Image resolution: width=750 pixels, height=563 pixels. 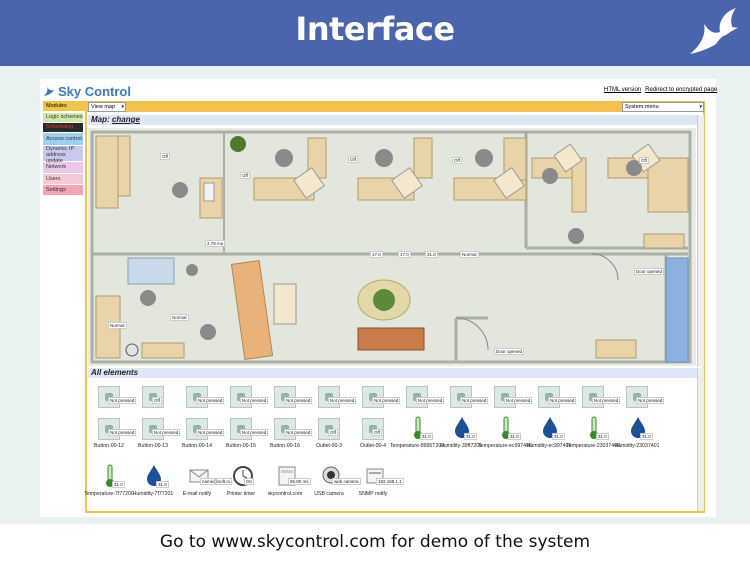 I want to click on view-select: View map ▾, so click(x=107, y=107).